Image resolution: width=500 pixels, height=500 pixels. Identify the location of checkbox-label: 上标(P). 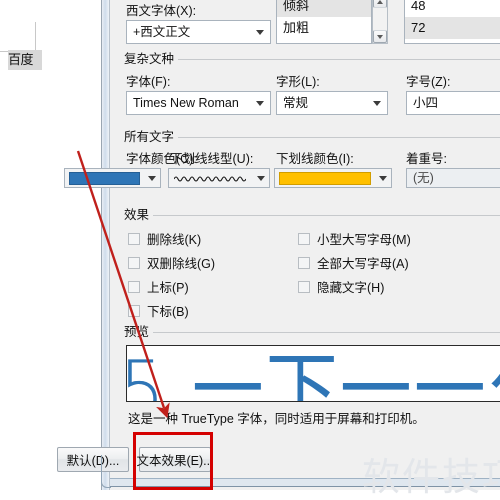
(168, 288).